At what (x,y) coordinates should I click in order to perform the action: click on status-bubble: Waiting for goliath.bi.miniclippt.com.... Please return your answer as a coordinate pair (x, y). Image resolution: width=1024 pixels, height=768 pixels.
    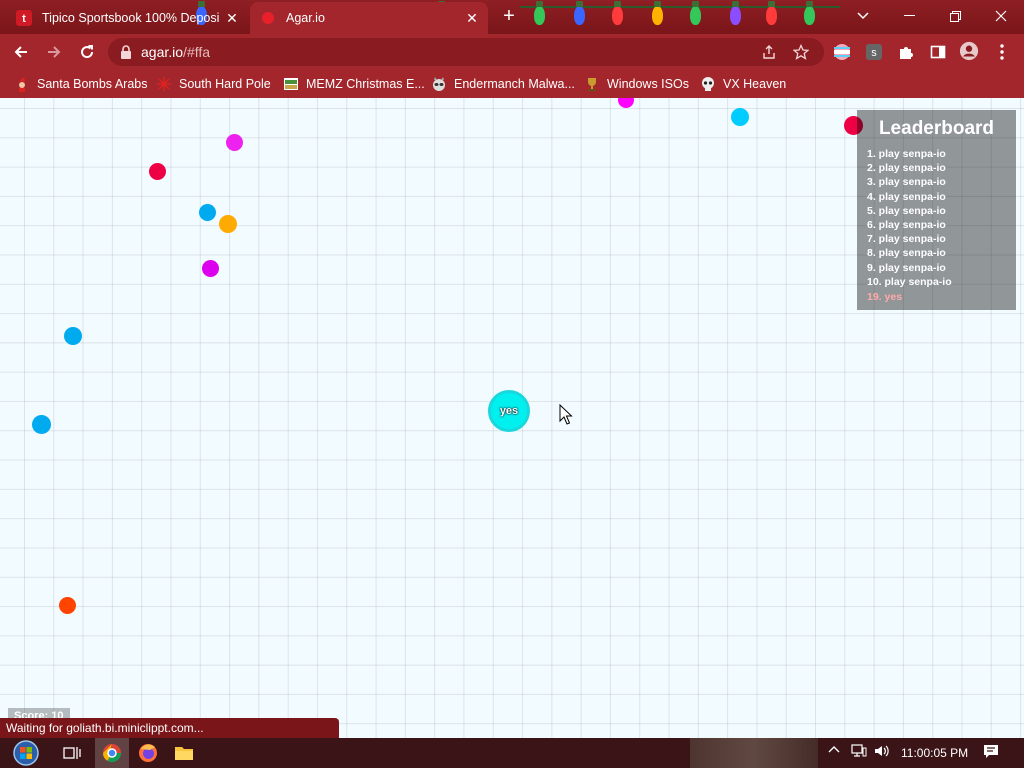
    Looking at the image, I should click on (169, 728).